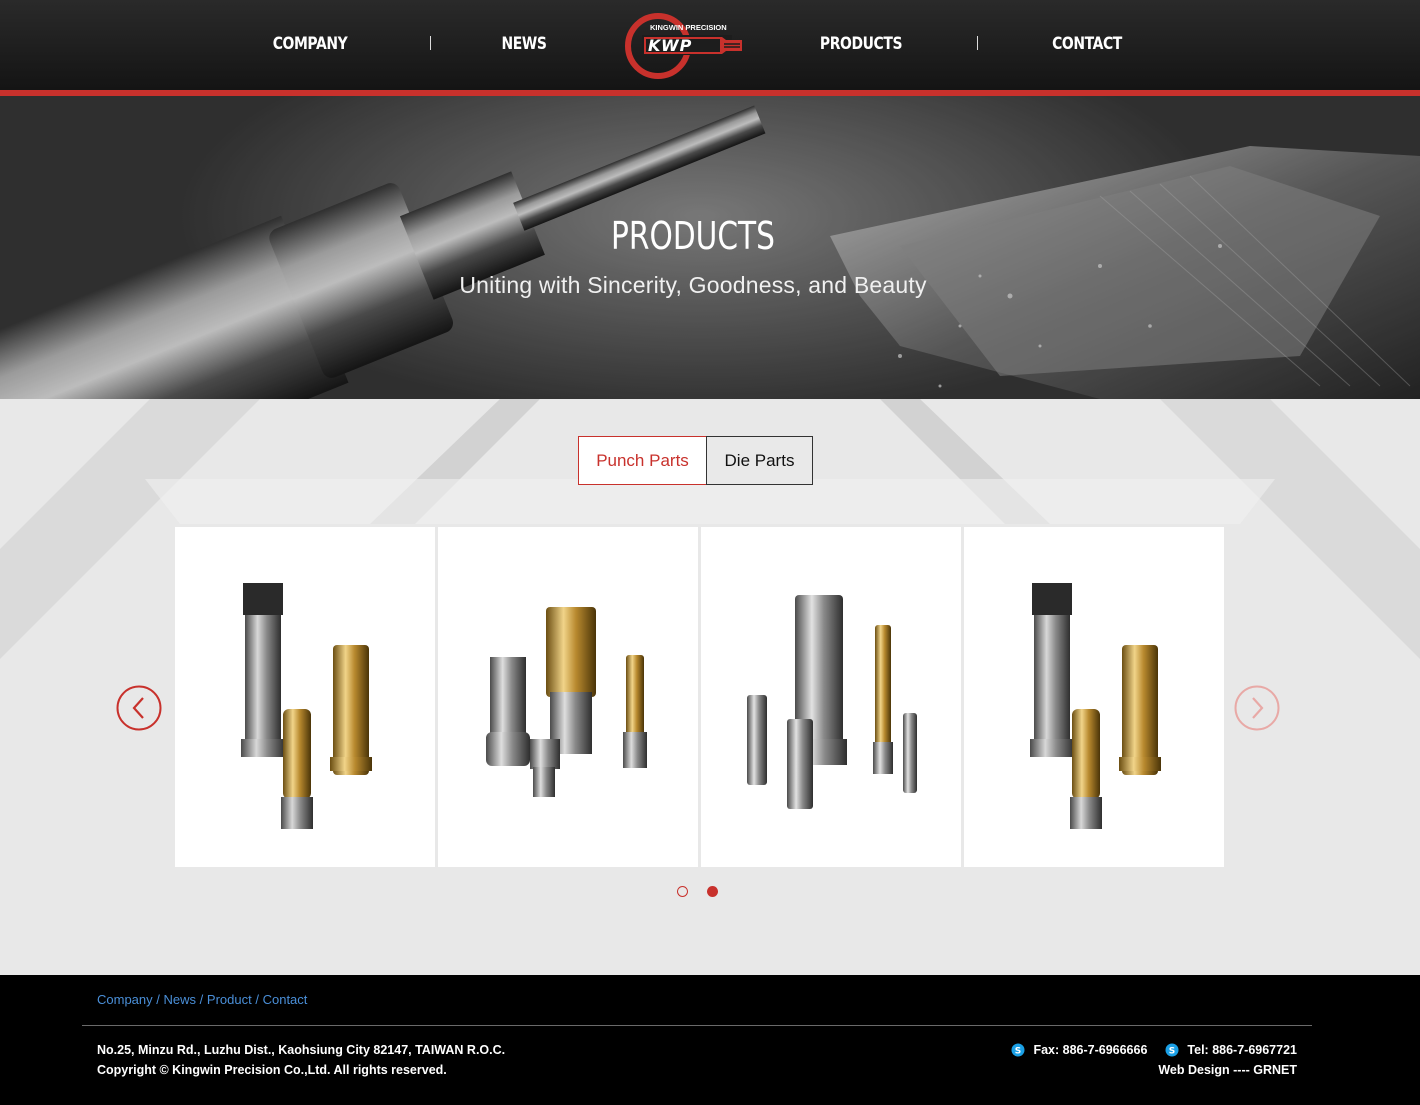  I want to click on footer-fax: Fax: 886-7-6966666, so click(1090, 1050).